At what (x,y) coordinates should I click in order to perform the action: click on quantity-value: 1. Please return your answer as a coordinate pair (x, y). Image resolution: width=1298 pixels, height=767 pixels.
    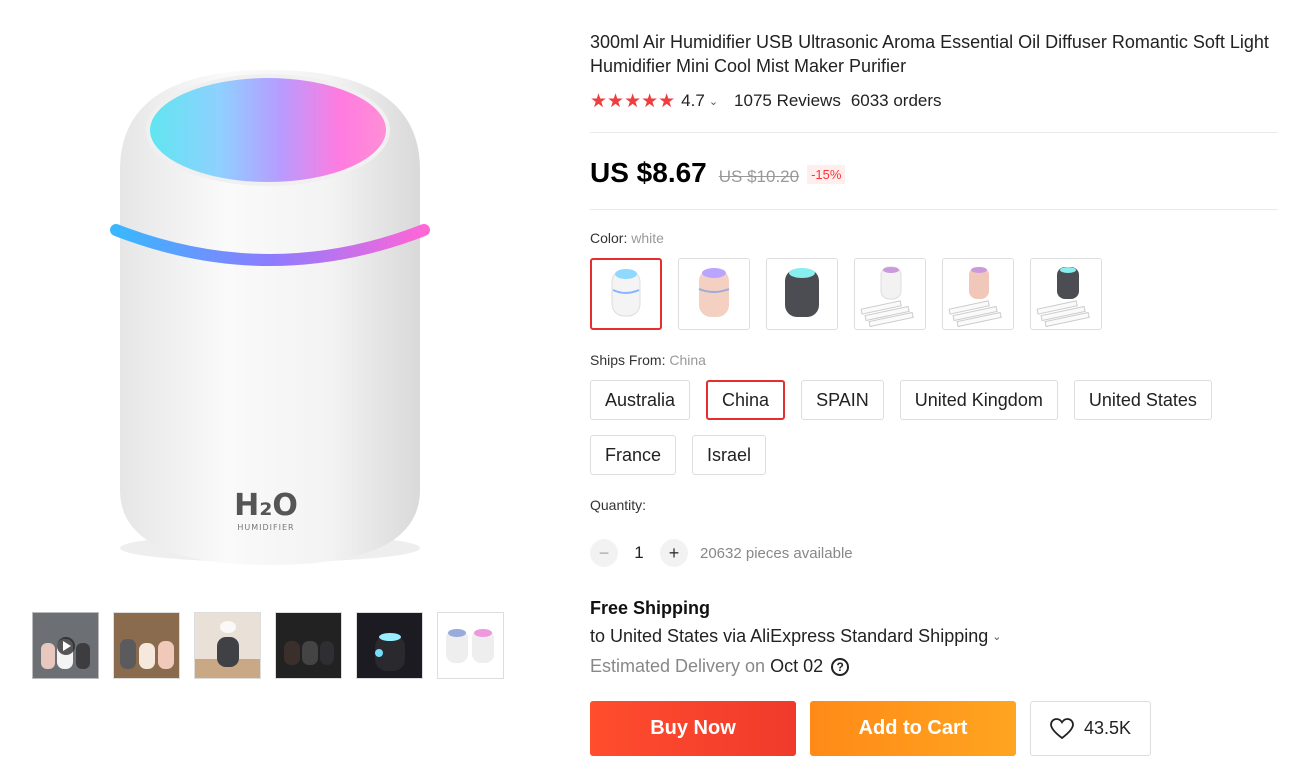
    Looking at the image, I should click on (639, 553).